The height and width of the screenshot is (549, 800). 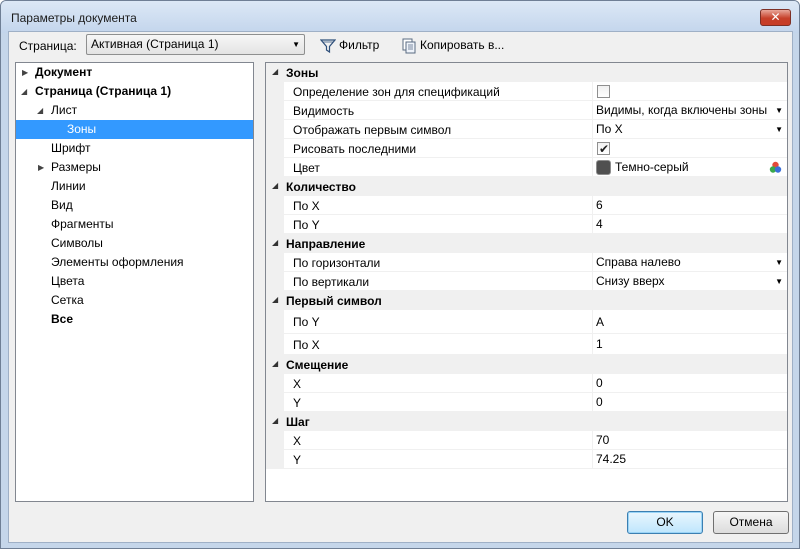 I want to click on category-step: ◢ Шаг, so click(x=526, y=421).